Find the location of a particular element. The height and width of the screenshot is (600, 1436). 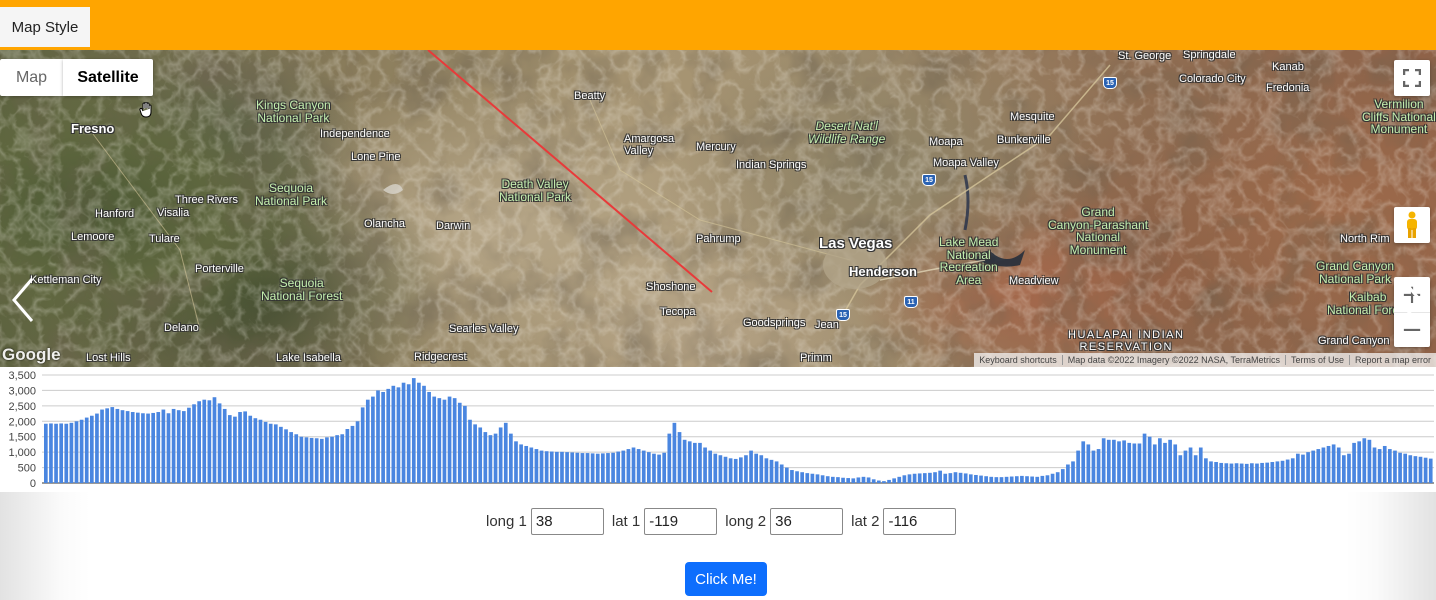

lat2-input is located at coordinates (920, 521).